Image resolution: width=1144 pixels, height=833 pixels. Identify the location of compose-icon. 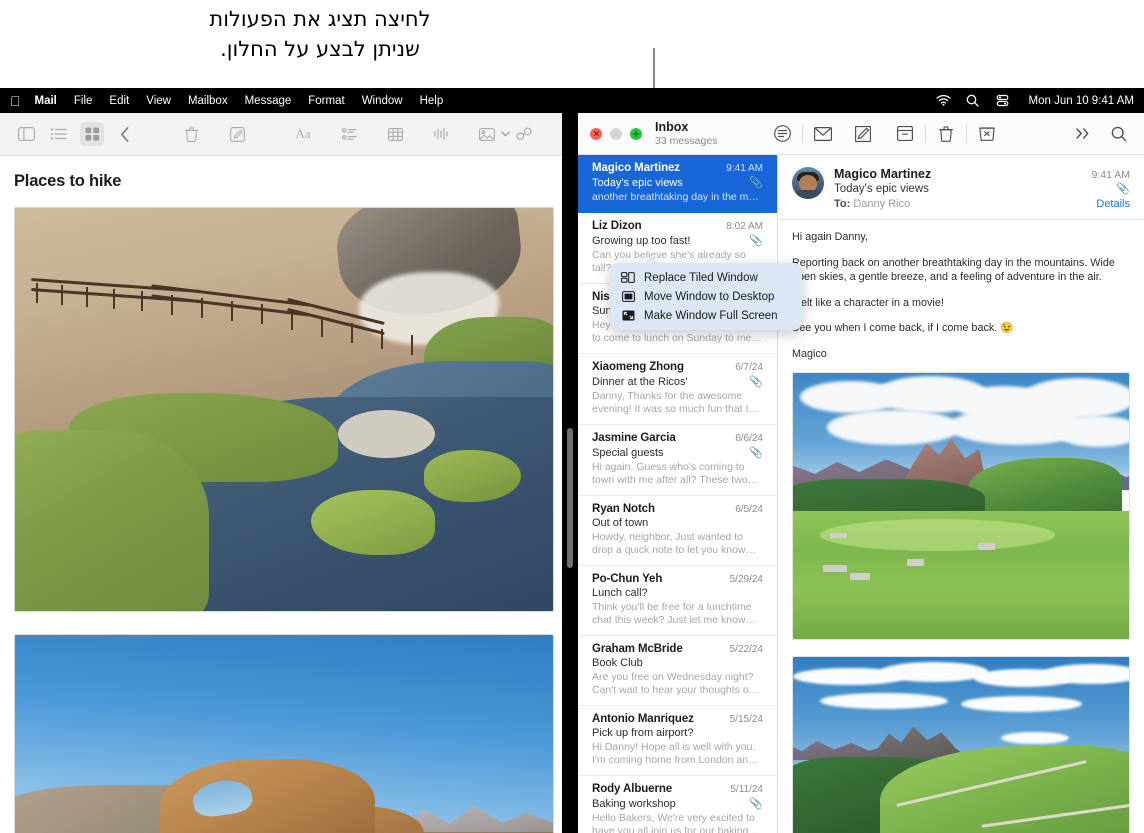
(863, 134).